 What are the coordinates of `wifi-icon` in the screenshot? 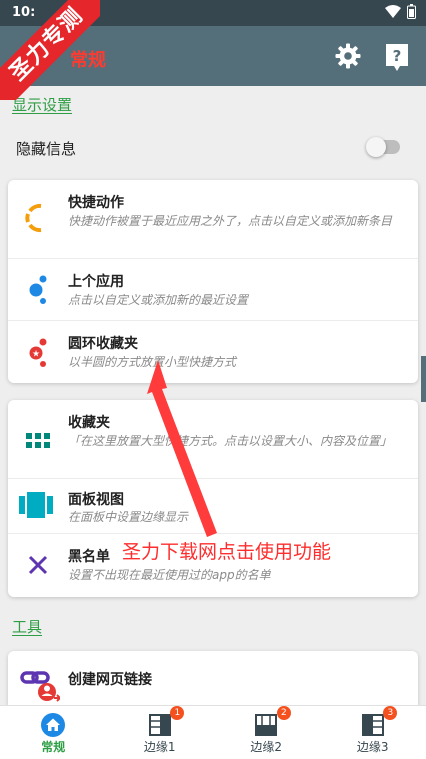 It's located at (393, 11).